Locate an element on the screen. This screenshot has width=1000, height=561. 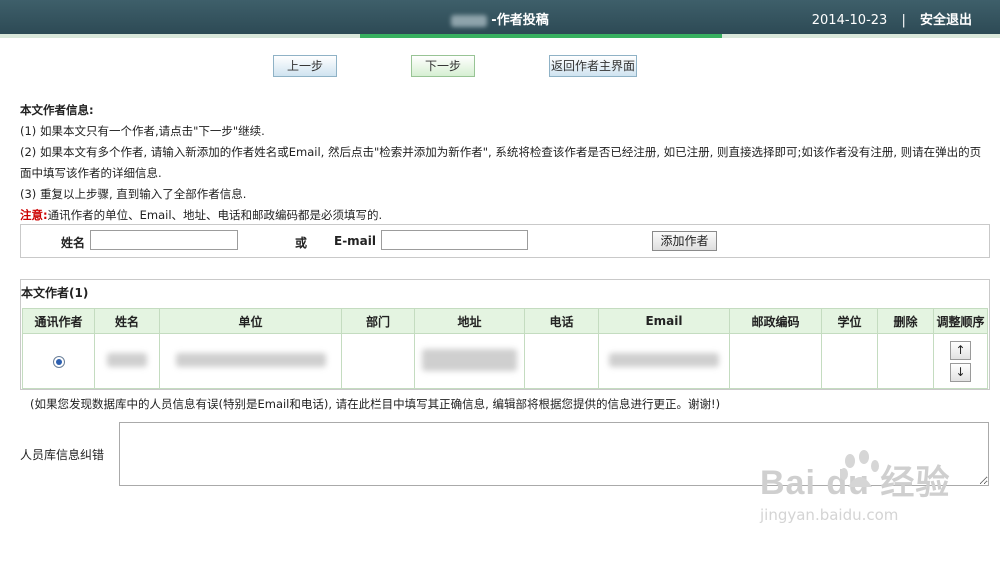
next-step-button: 下一步 is located at coordinates (443, 66).